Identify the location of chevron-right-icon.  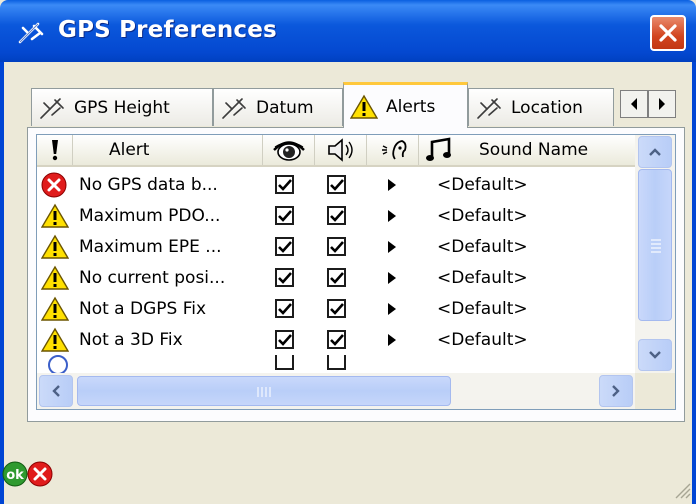
(662, 104).